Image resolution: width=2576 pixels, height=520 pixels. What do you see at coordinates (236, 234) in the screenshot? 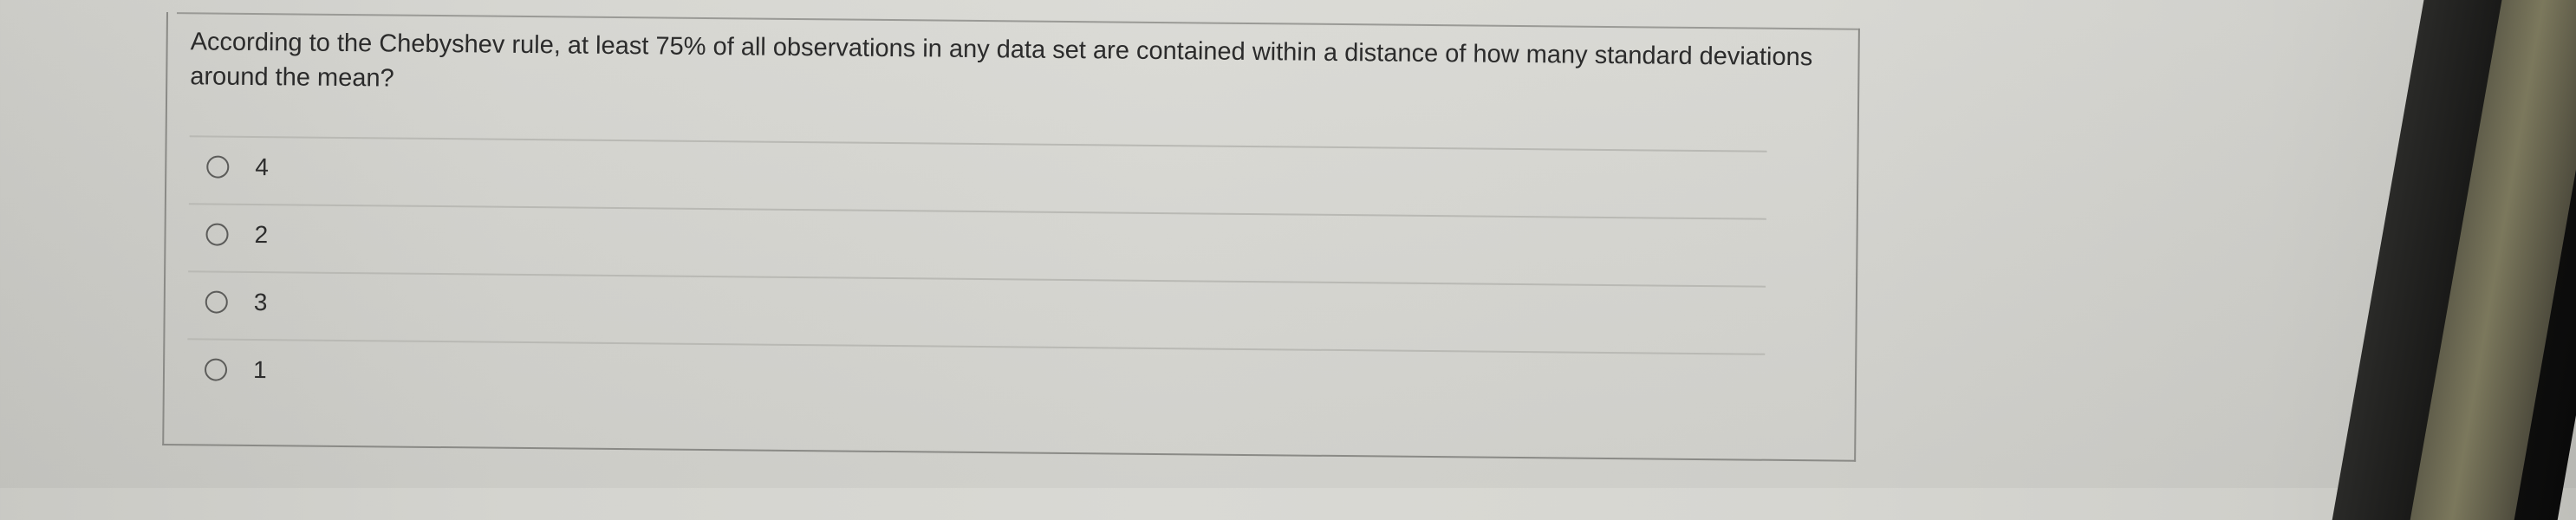
I see `answer-option-2: 2` at bounding box center [236, 234].